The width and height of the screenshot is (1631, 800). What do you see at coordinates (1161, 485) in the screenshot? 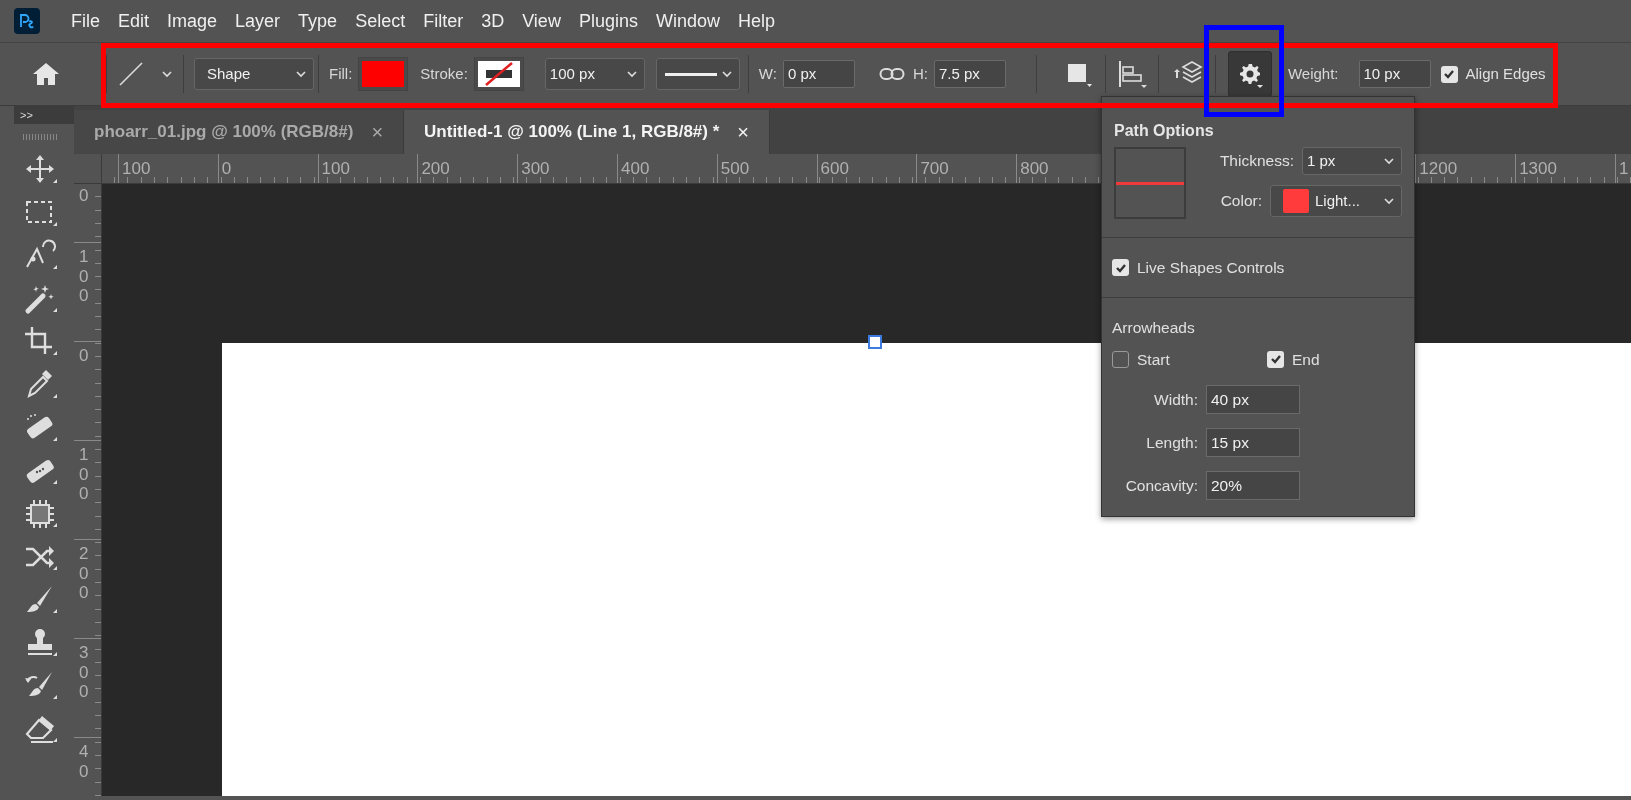
I see `field-label: Concavity:` at bounding box center [1161, 485].